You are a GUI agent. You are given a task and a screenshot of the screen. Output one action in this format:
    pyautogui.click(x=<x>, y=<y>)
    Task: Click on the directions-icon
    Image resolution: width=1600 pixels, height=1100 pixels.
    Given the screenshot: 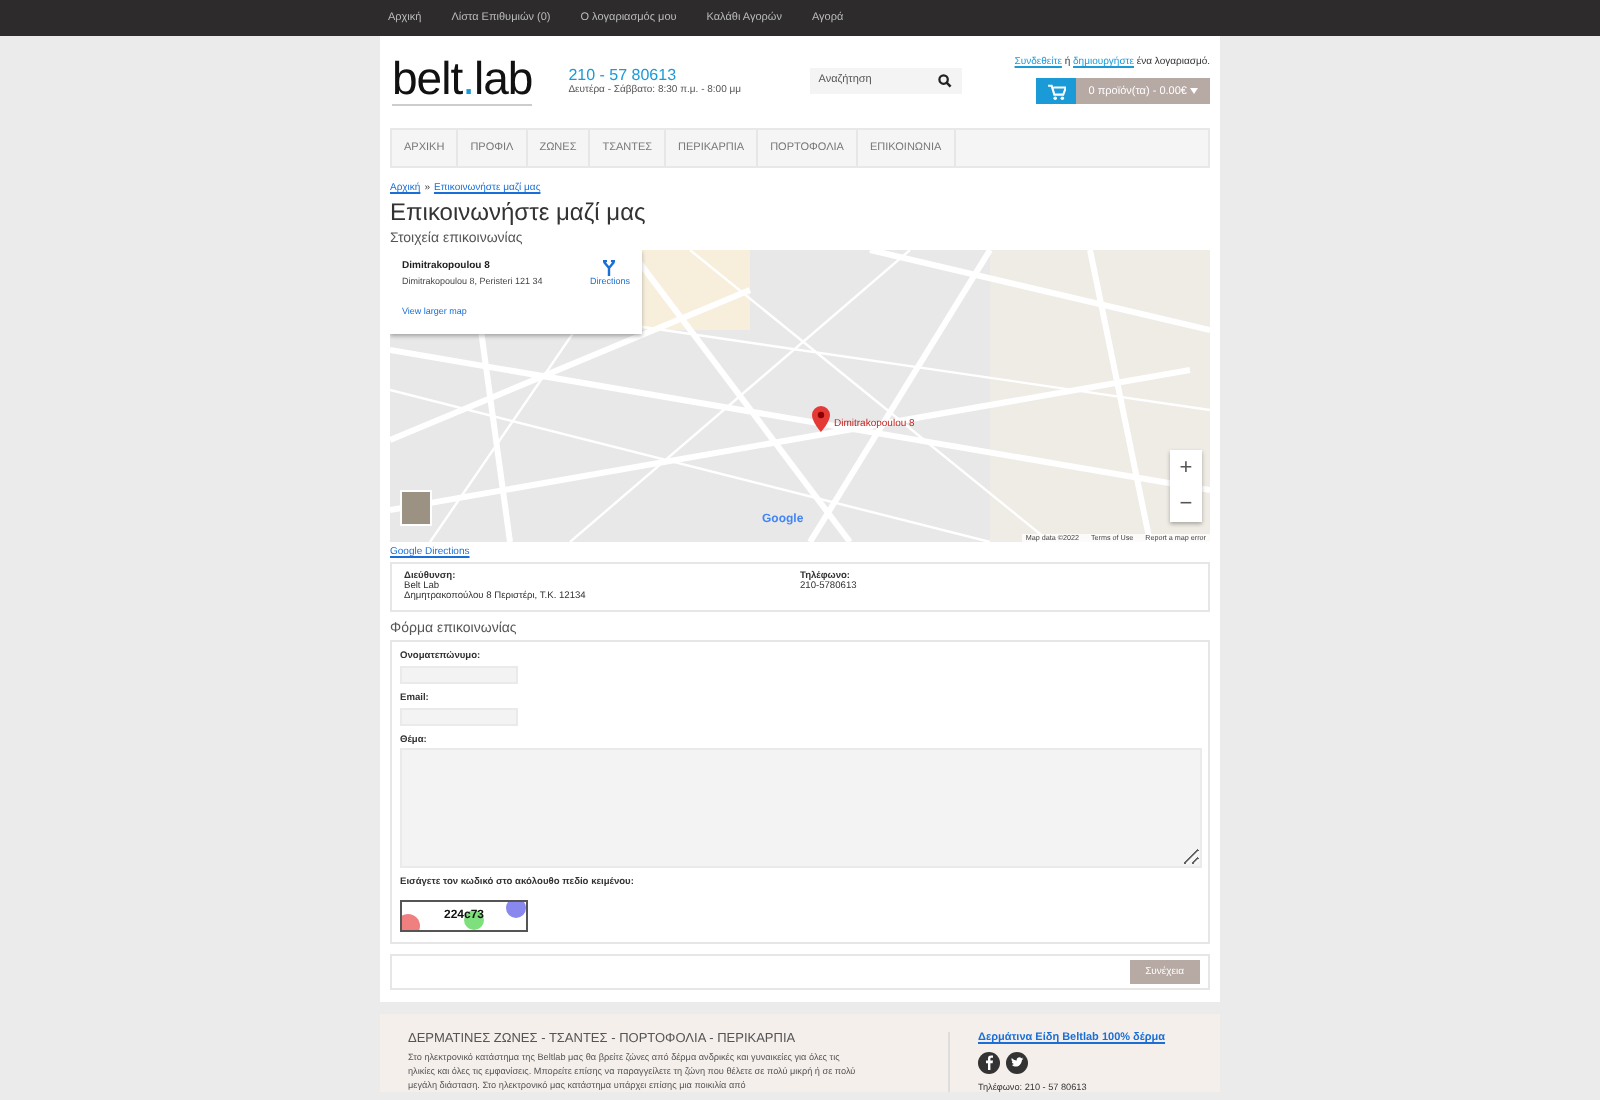 What is the action you would take?
    pyautogui.click(x=609, y=268)
    